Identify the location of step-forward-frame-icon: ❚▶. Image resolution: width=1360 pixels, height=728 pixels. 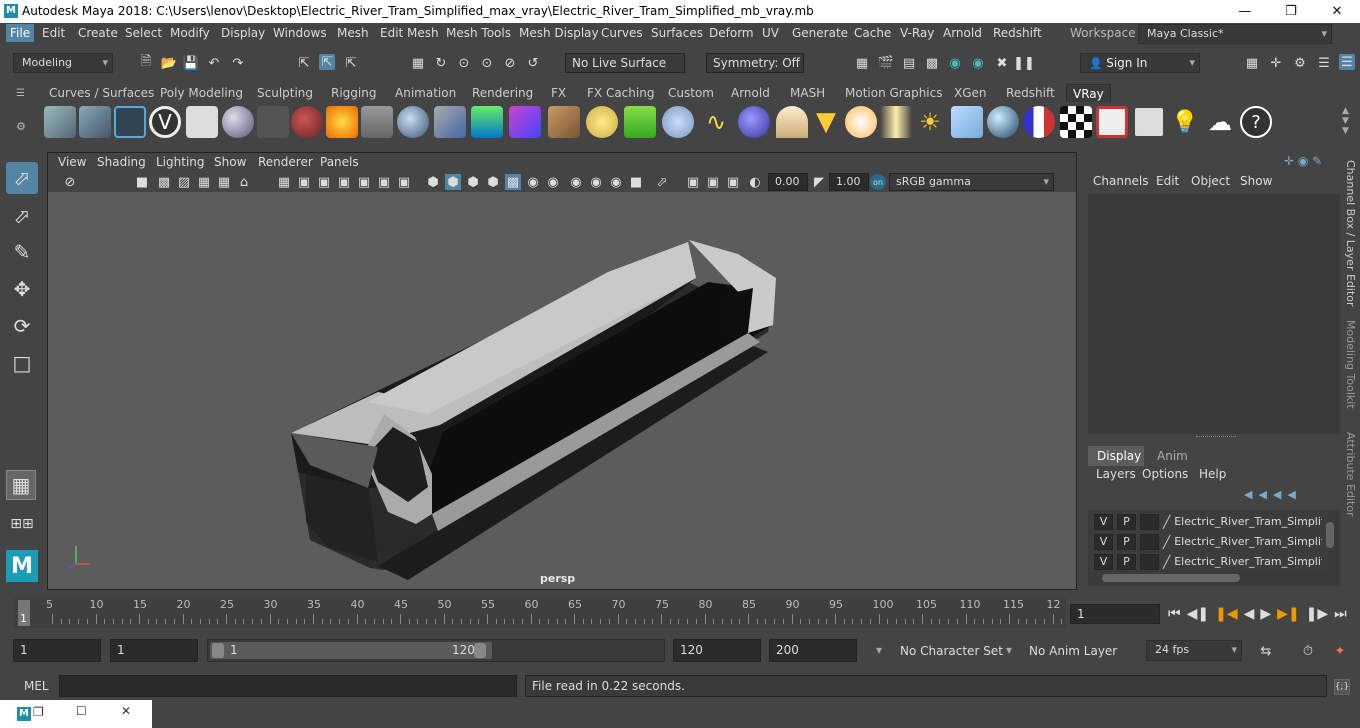
(1317, 614).